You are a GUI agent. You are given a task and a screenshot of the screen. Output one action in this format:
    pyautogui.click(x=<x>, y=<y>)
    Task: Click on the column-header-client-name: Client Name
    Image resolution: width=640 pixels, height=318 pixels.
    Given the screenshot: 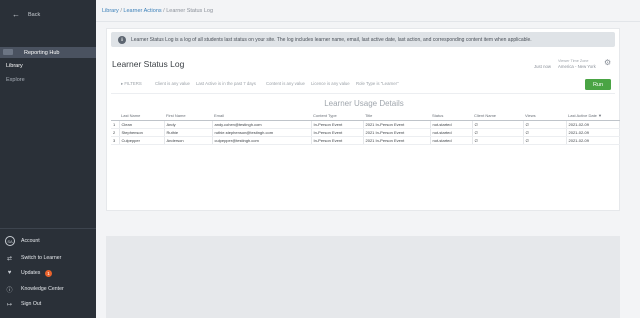 What is the action you would take?
    pyautogui.click(x=497, y=116)
    